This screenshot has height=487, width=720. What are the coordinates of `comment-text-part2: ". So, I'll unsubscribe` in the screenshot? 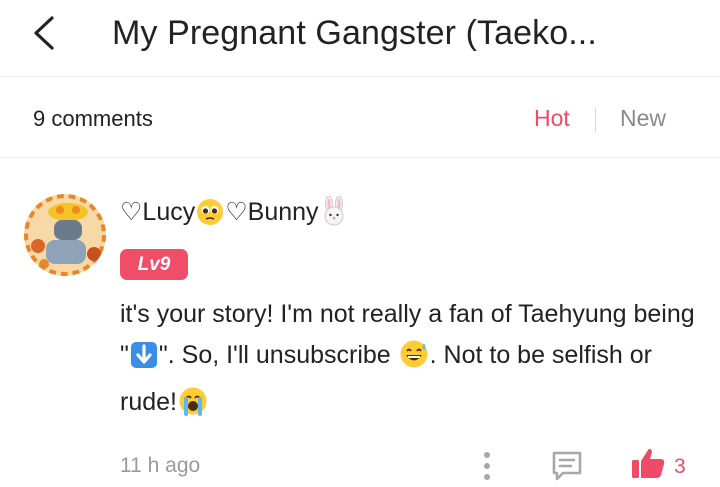 It's located at (278, 355).